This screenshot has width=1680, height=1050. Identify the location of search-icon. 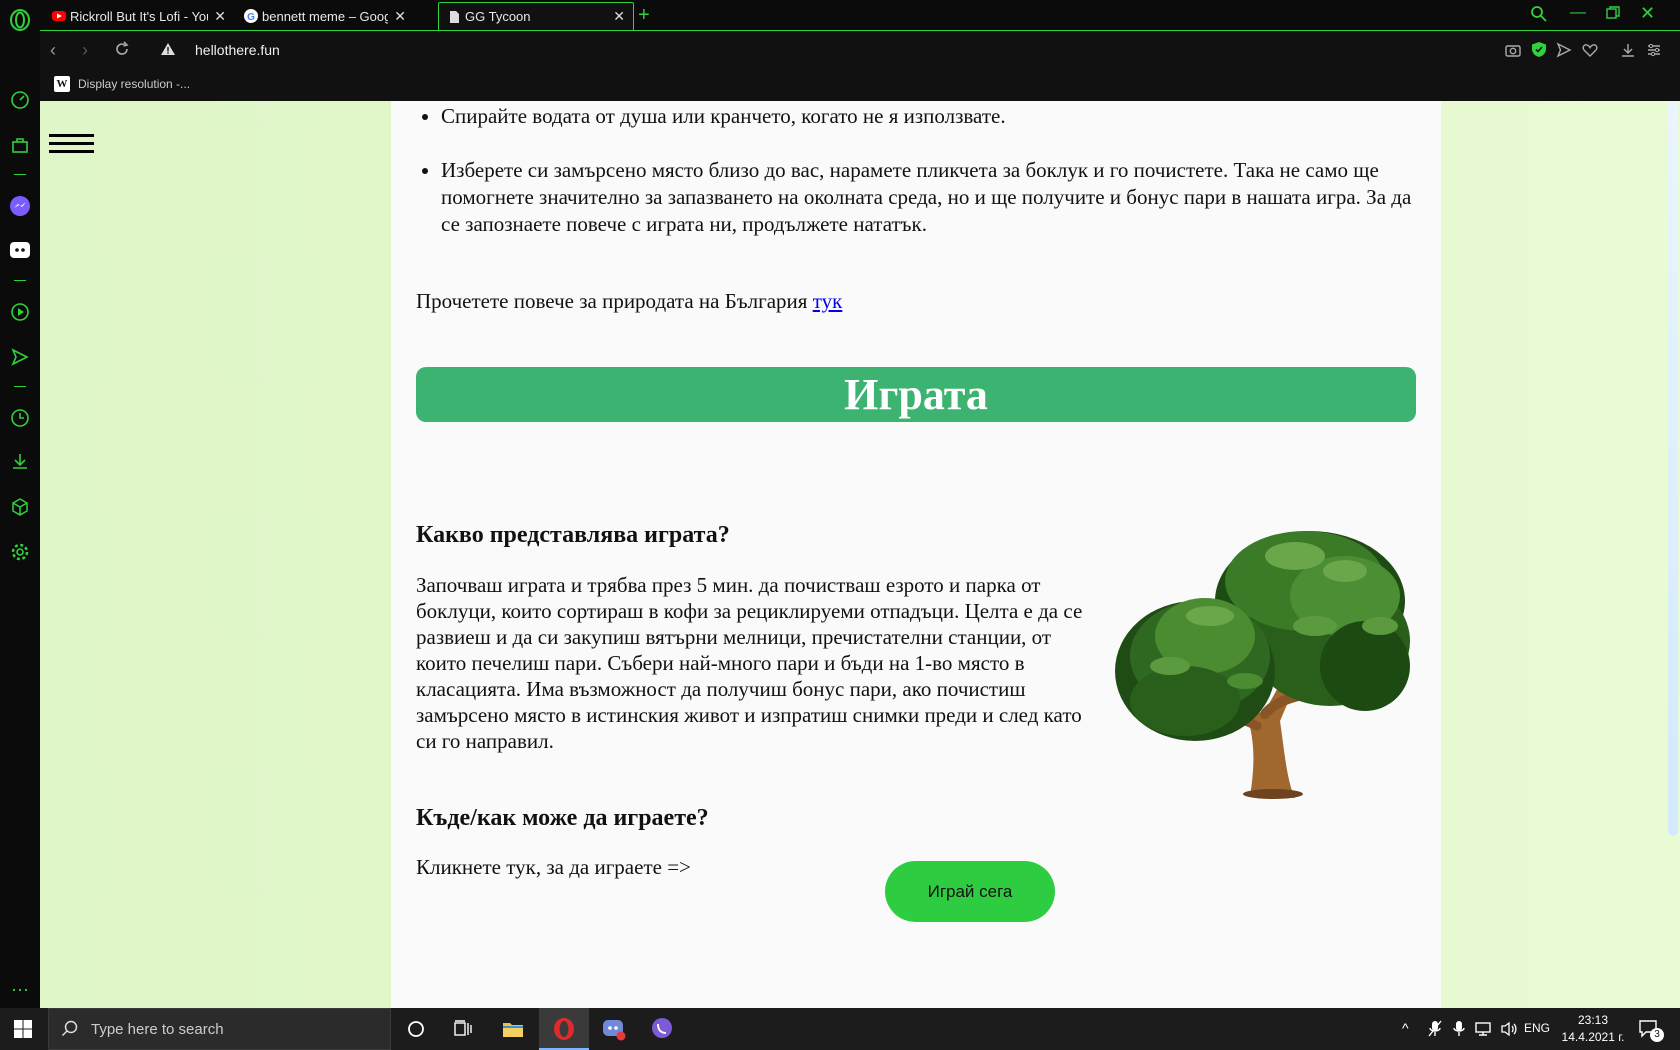
(69, 1028).